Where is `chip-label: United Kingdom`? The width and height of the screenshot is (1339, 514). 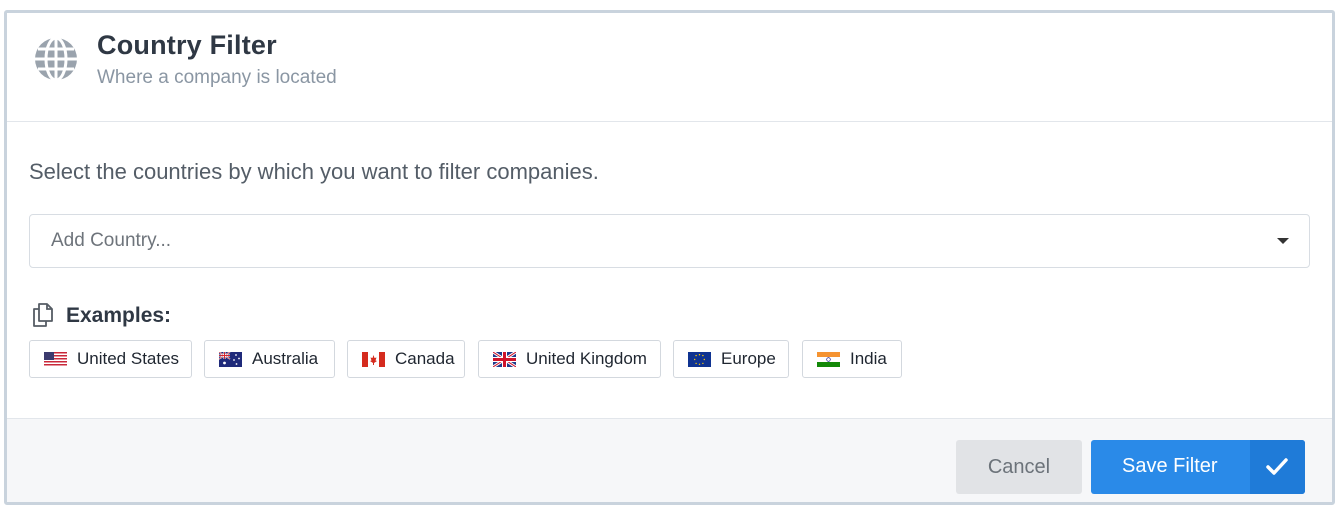
chip-label: United Kingdom is located at coordinates (586, 358).